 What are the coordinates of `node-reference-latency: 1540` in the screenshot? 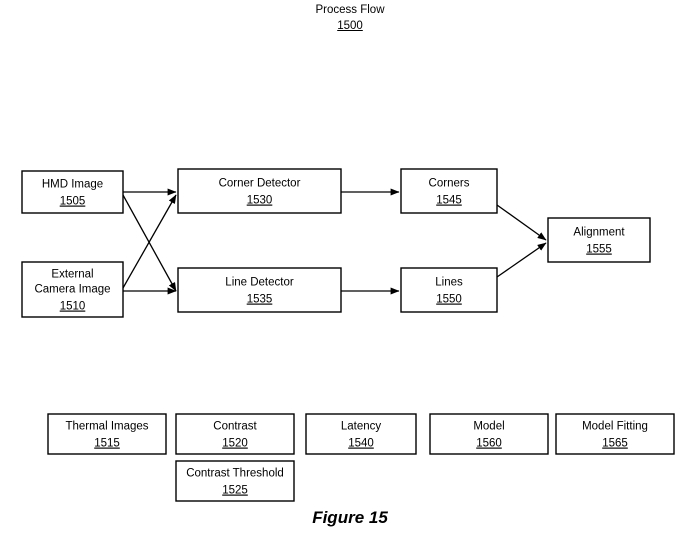 It's located at (361, 444).